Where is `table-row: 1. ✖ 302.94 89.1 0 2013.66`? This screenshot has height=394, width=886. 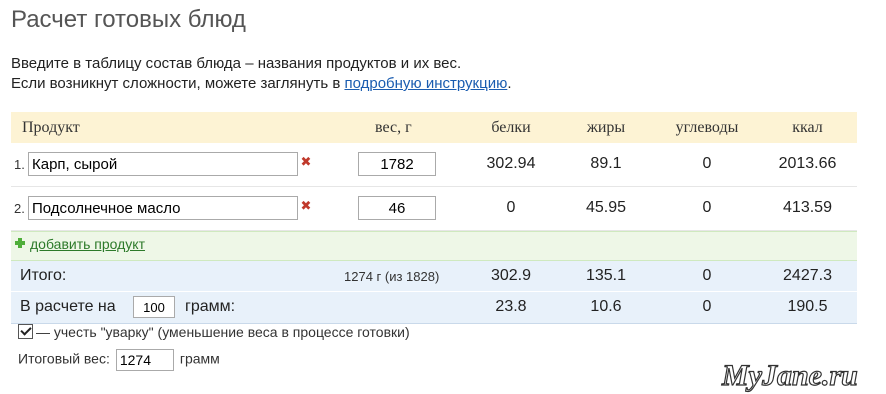
table-row: 1. ✖ 302.94 89.1 0 2013.66 is located at coordinates (434, 165).